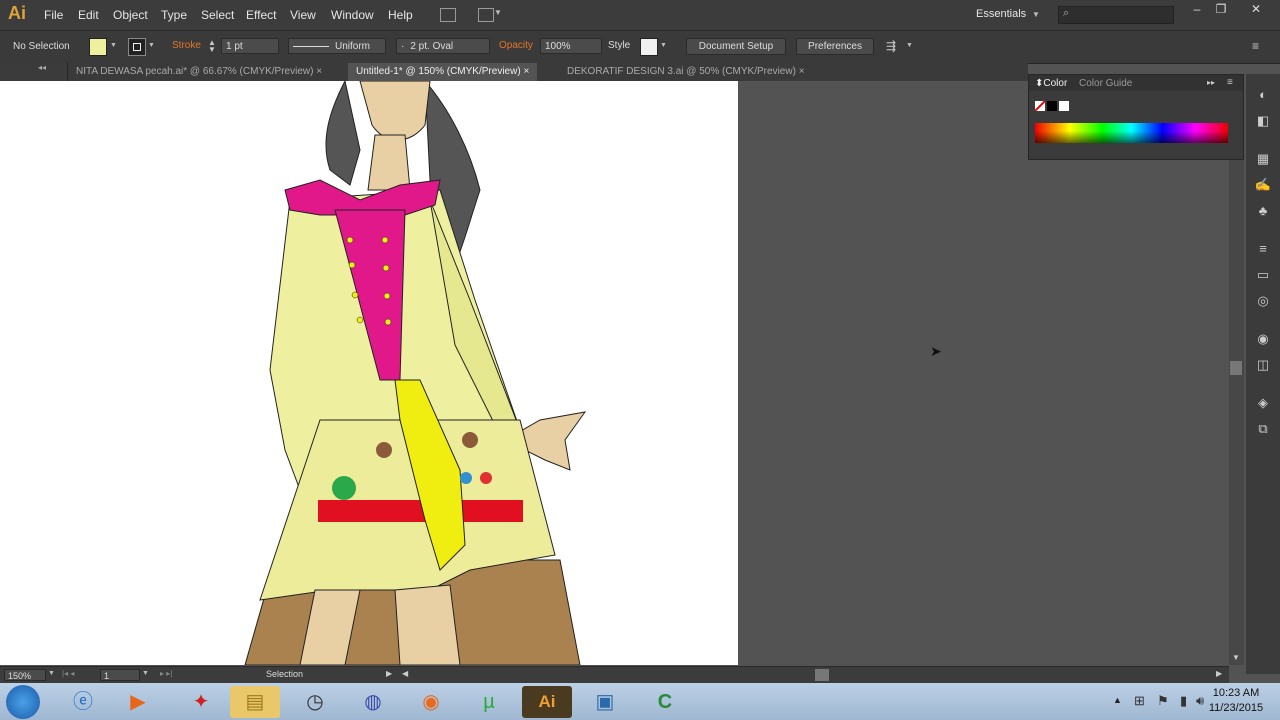  What do you see at coordinates (486, 15) in the screenshot?
I see `arrange-documents-icon` at bounding box center [486, 15].